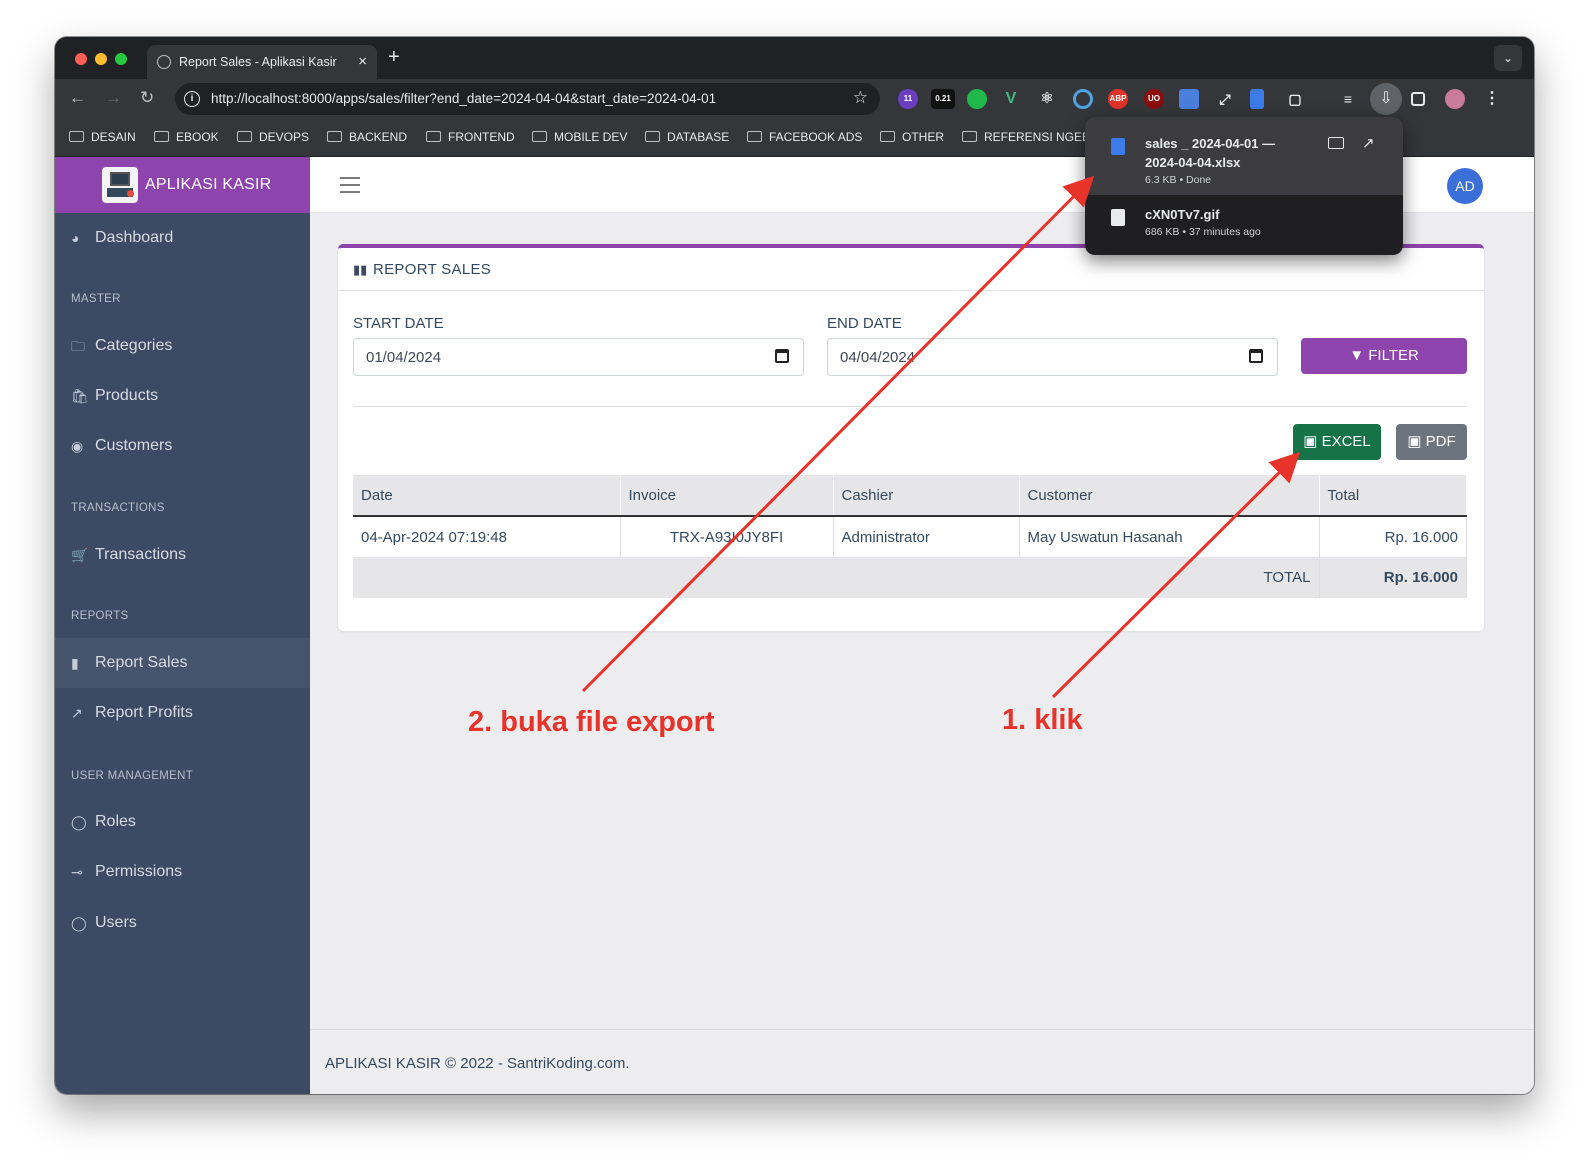  I want to click on bookmark-folder: DEVOPS, so click(273, 137).